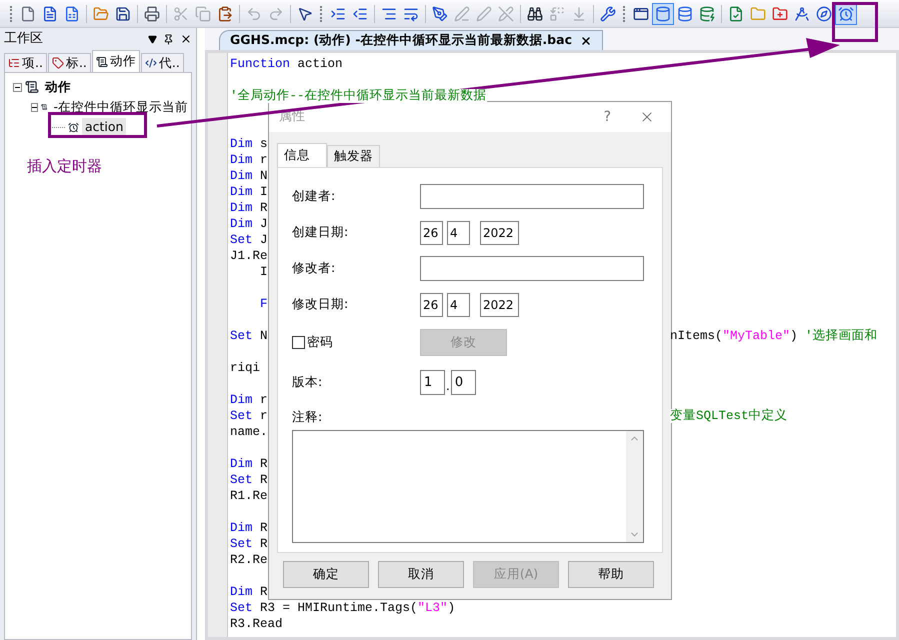 This screenshot has width=899, height=640. Describe the element at coordinates (50, 14) in the screenshot. I see `document-icon` at that location.